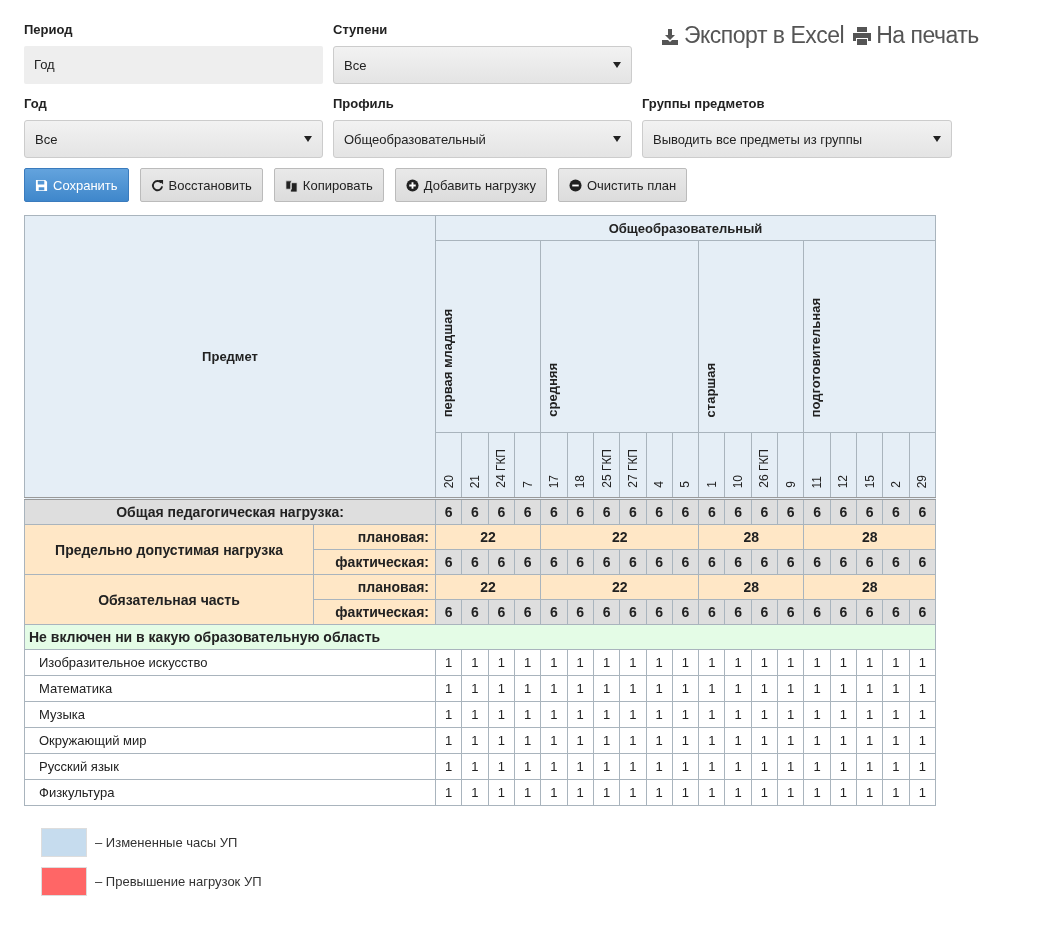  I want to click on table-cell: Окружающий мир, so click(230, 740).